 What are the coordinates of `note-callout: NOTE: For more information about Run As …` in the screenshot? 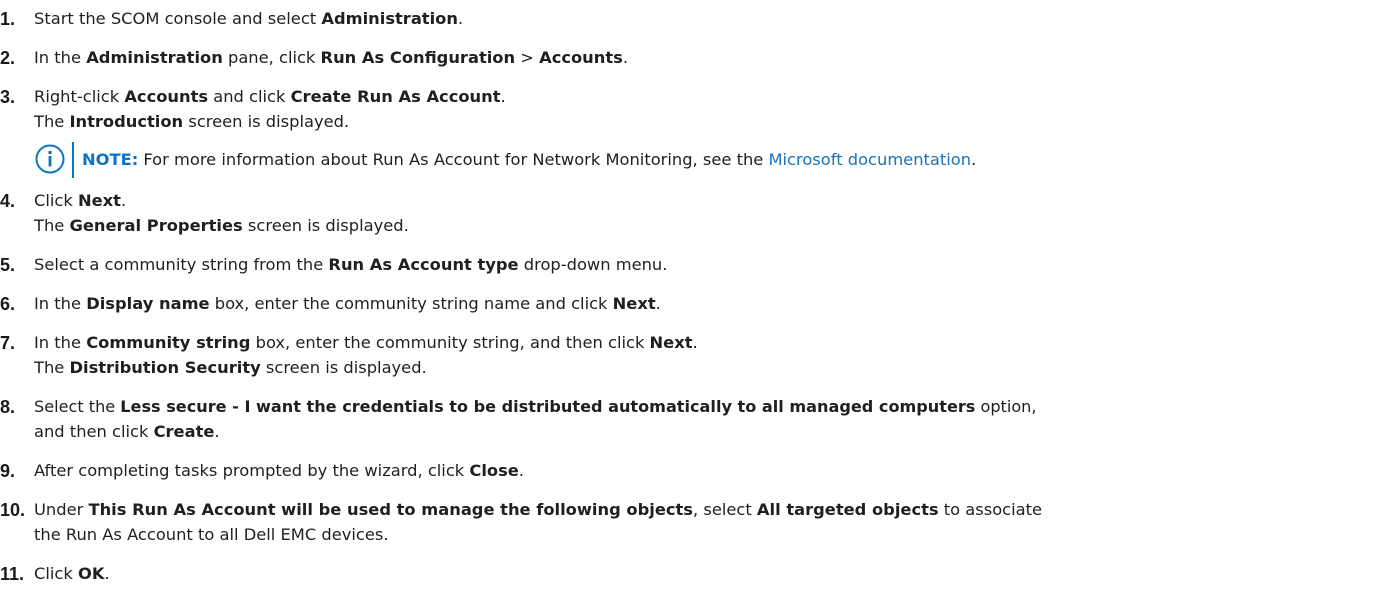 It's located at (684, 160).